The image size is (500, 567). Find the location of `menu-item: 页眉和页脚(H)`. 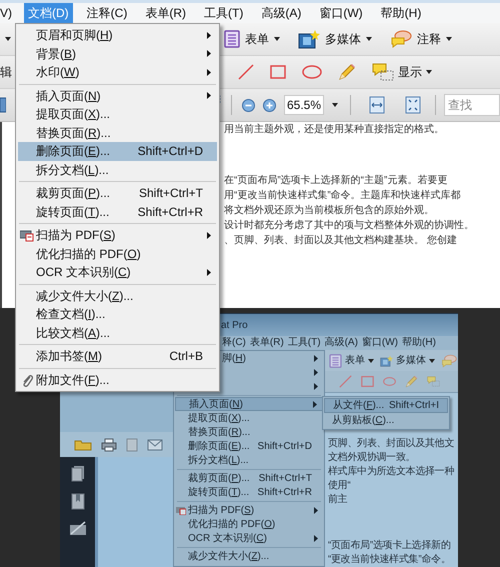

menu-item: 页眉和页脚(H) is located at coordinates (117, 35).